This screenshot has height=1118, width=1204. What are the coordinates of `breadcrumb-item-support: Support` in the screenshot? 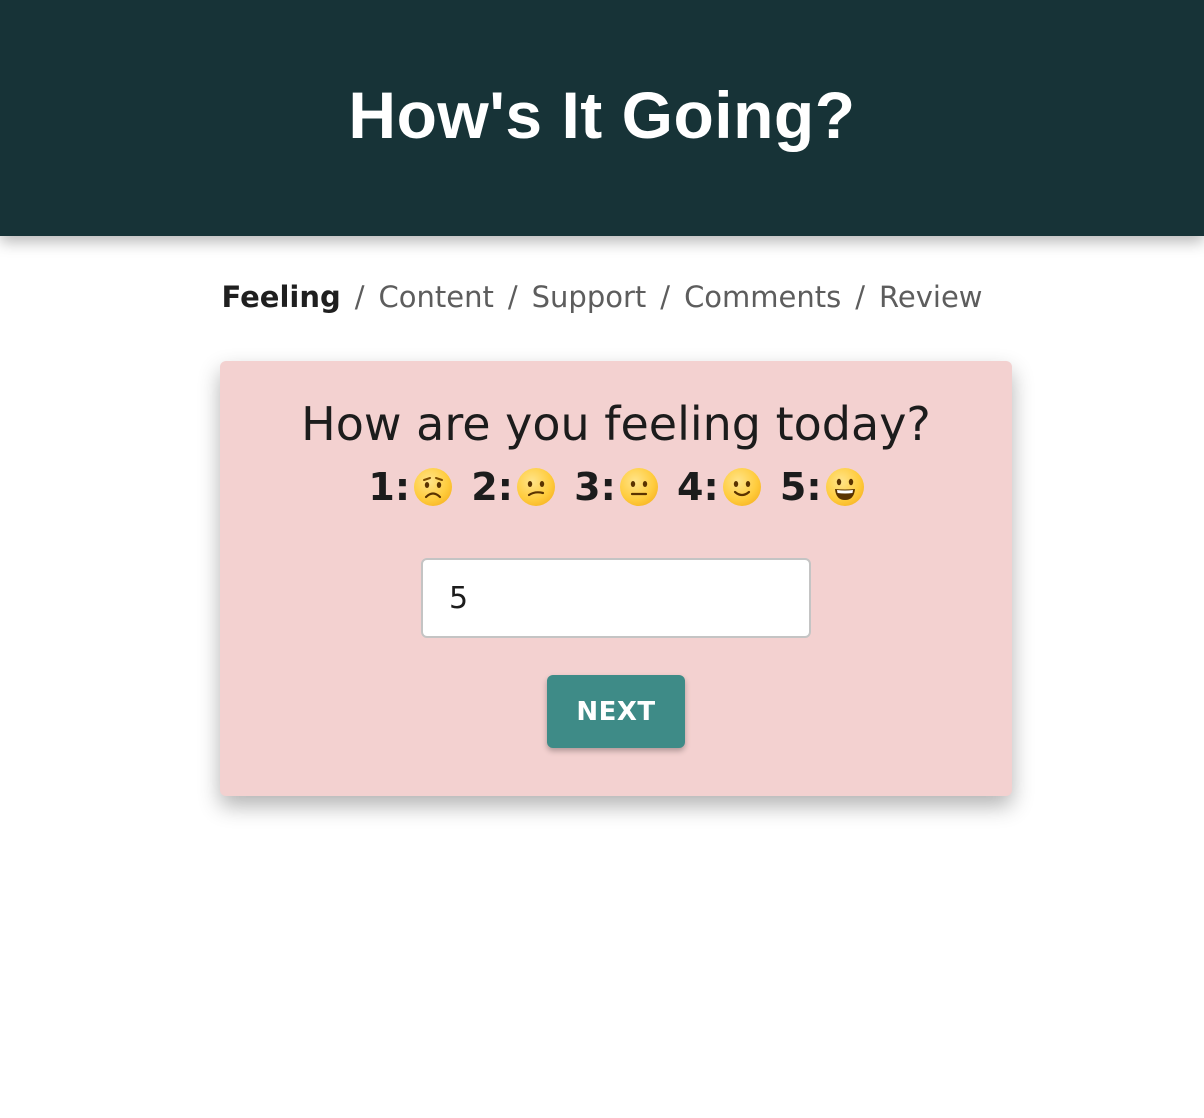 It's located at (589, 297).